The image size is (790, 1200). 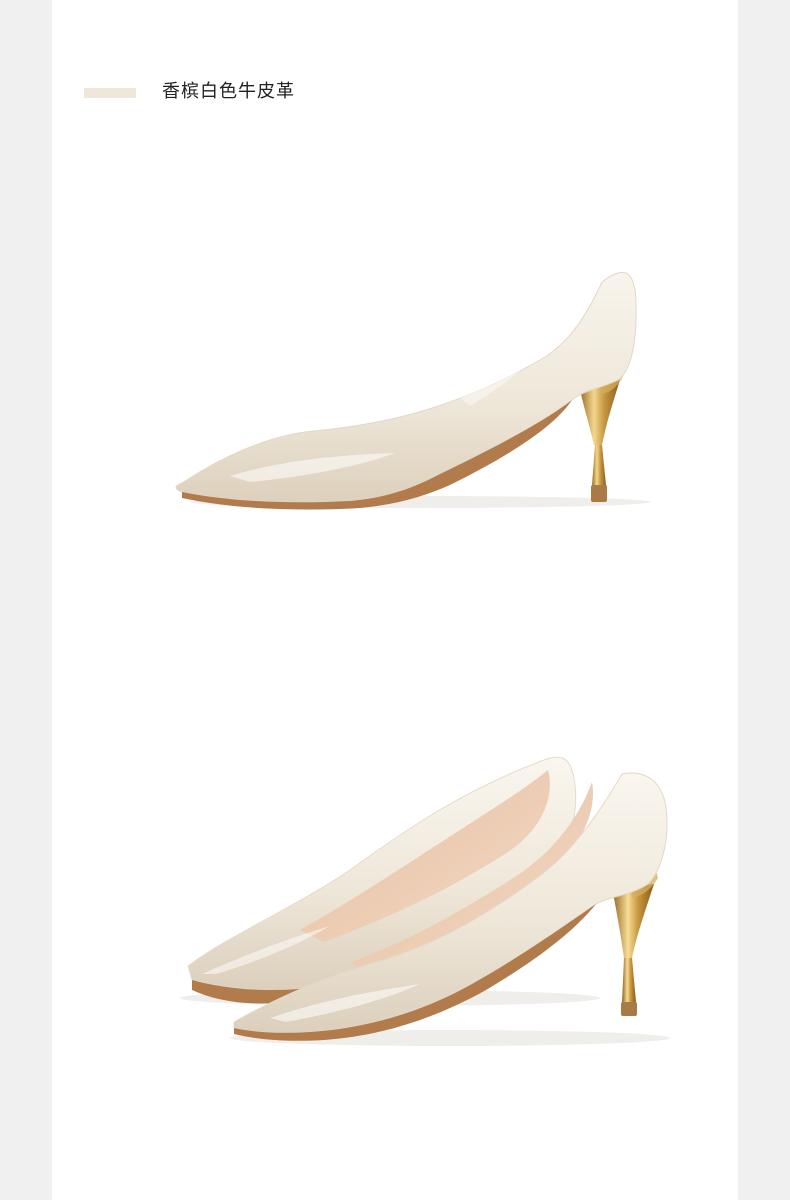 What do you see at coordinates (228, 91) in the screenshot?
I see `color-title: 香槟白色牛皮革` at bounding box center [228, 91].